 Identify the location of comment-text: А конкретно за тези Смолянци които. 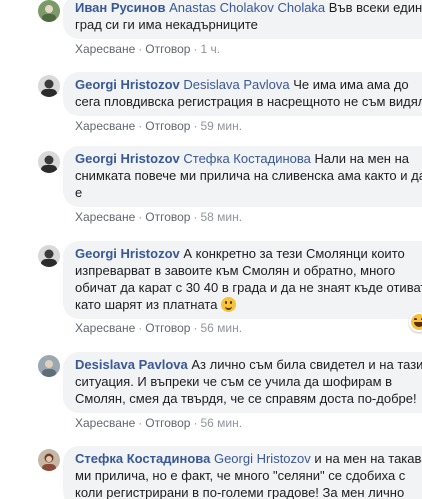
(294, 253).